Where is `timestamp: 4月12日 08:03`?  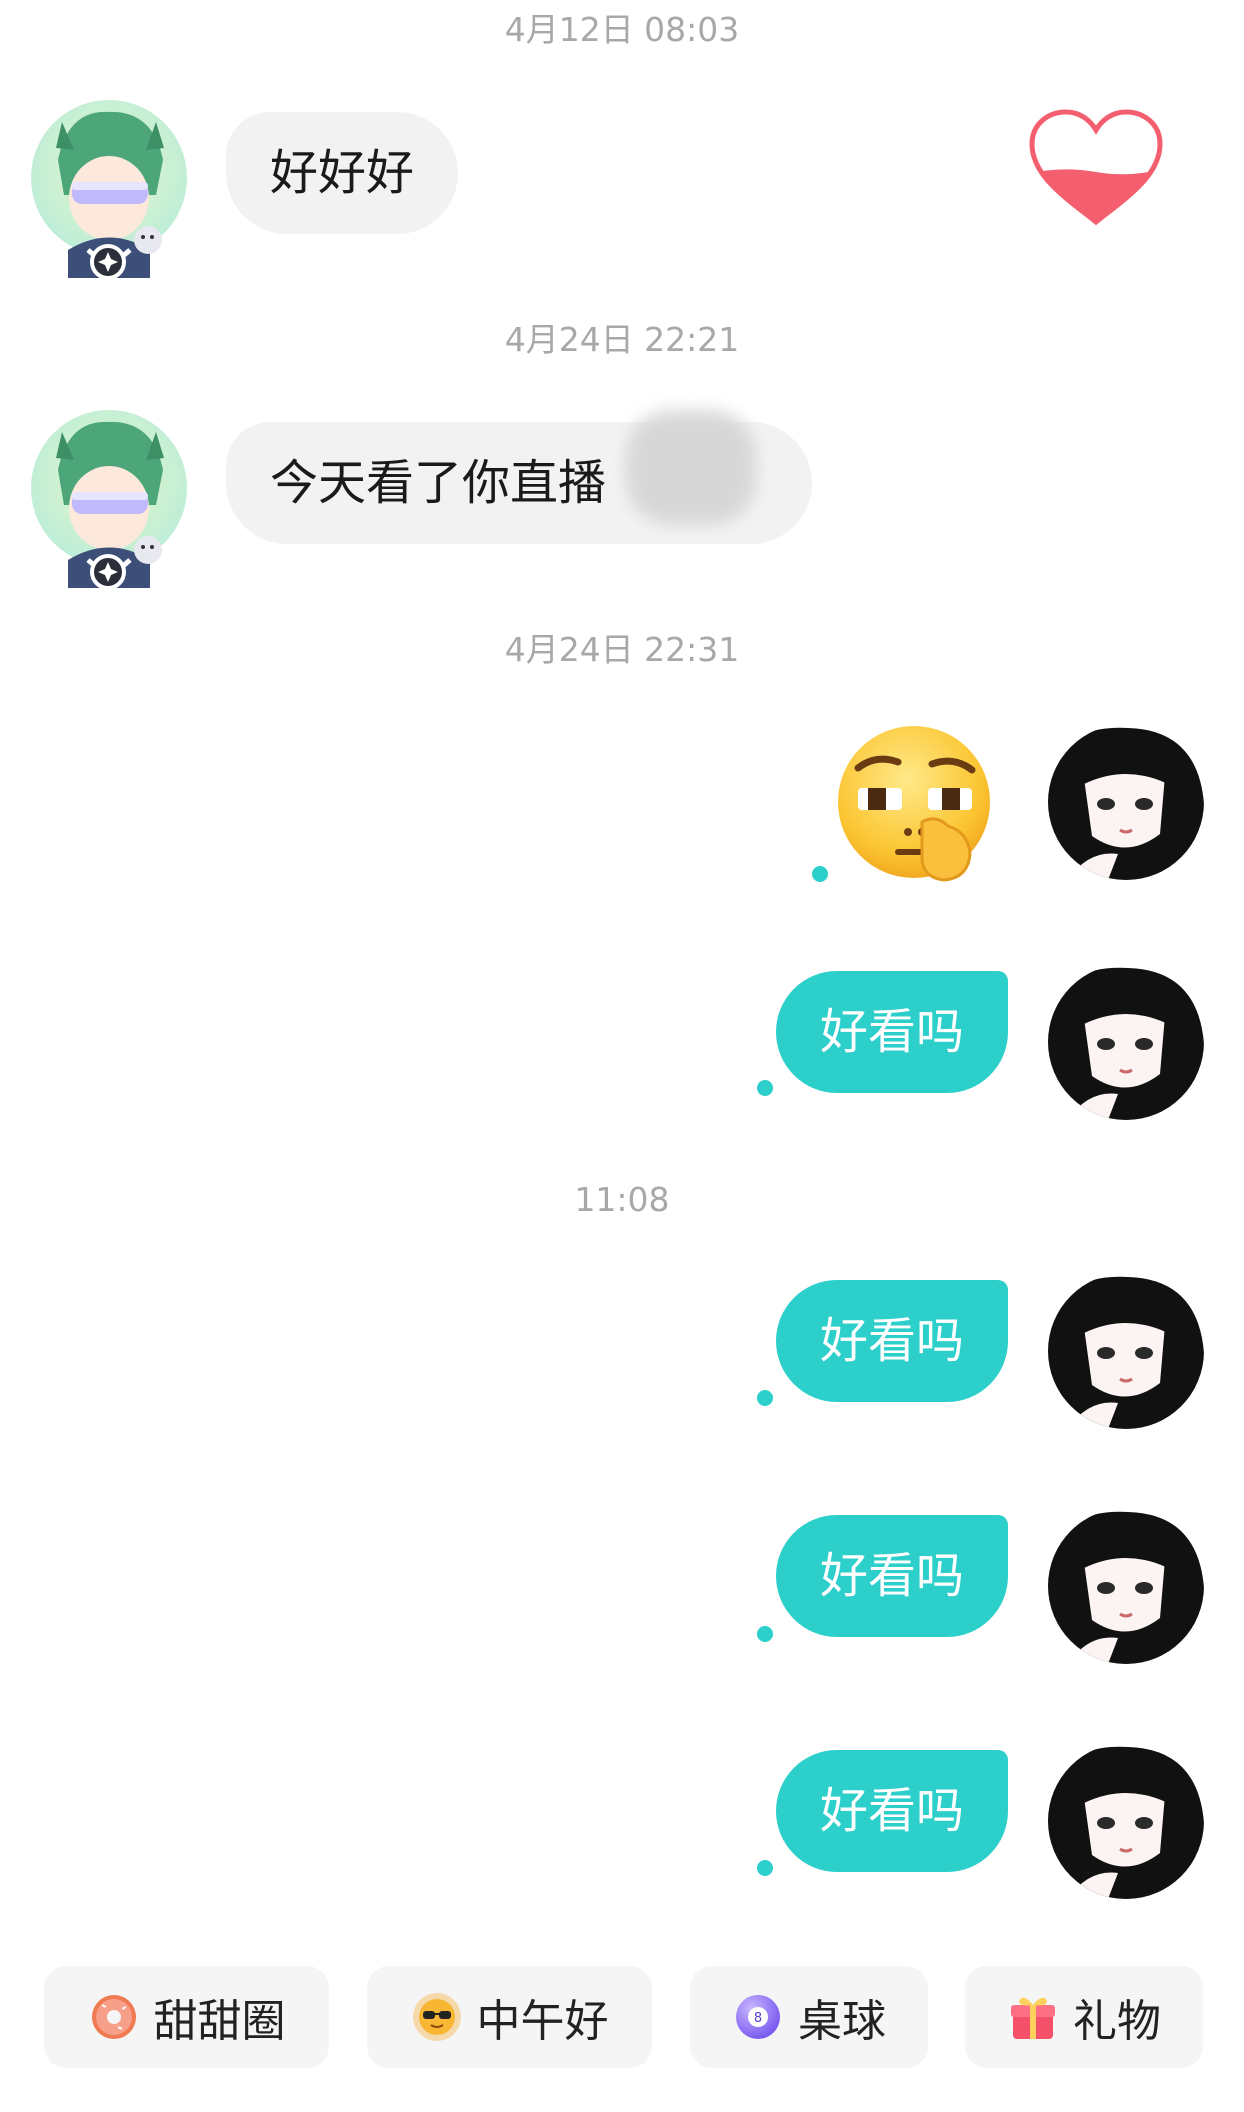
timestamp: 4月12日 08:03 is located at coordinates (622, 29).